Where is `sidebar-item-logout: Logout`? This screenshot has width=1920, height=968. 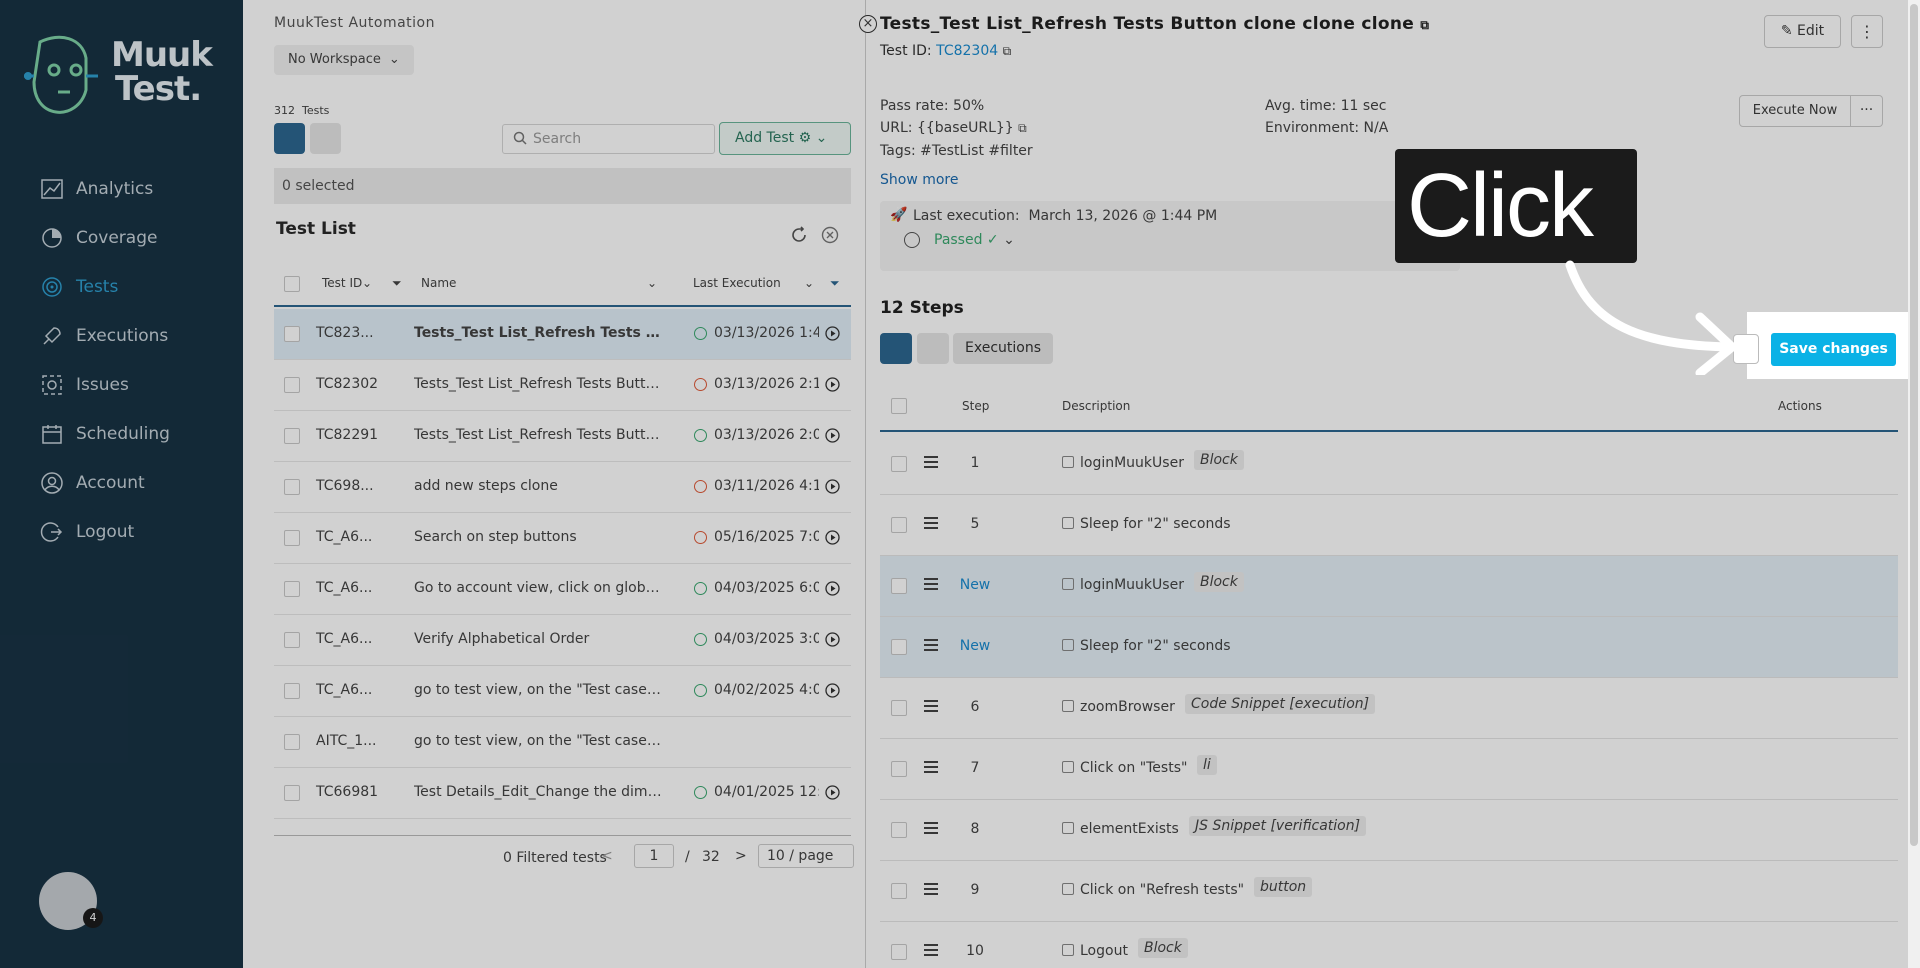
sidebar-item-logout: Logout is located at coordinates (121, 531).